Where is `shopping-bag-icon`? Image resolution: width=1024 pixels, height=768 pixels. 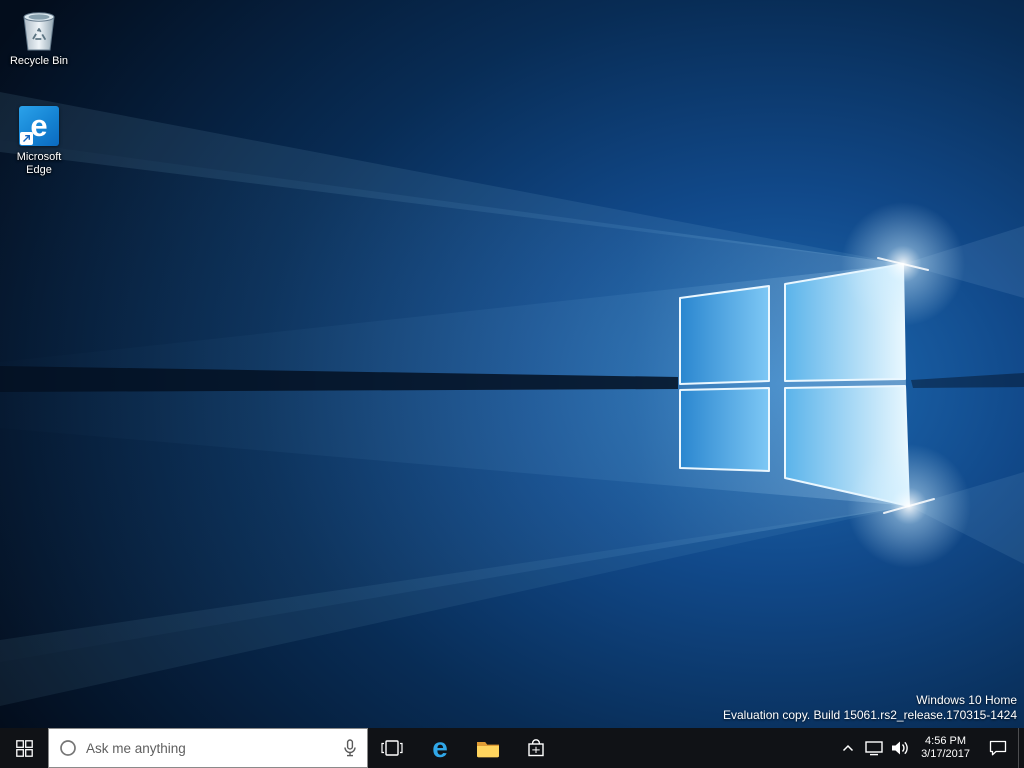 shopping-bag-icon is located at coordinates (536, 748).